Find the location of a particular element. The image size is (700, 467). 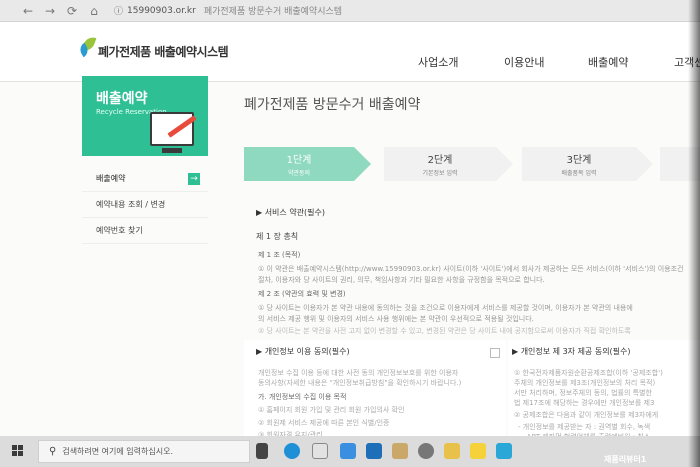

third-party-heading: ▶ 개인정보 제 3자 제공 동의(필수) is located at coordinates (571, 351).